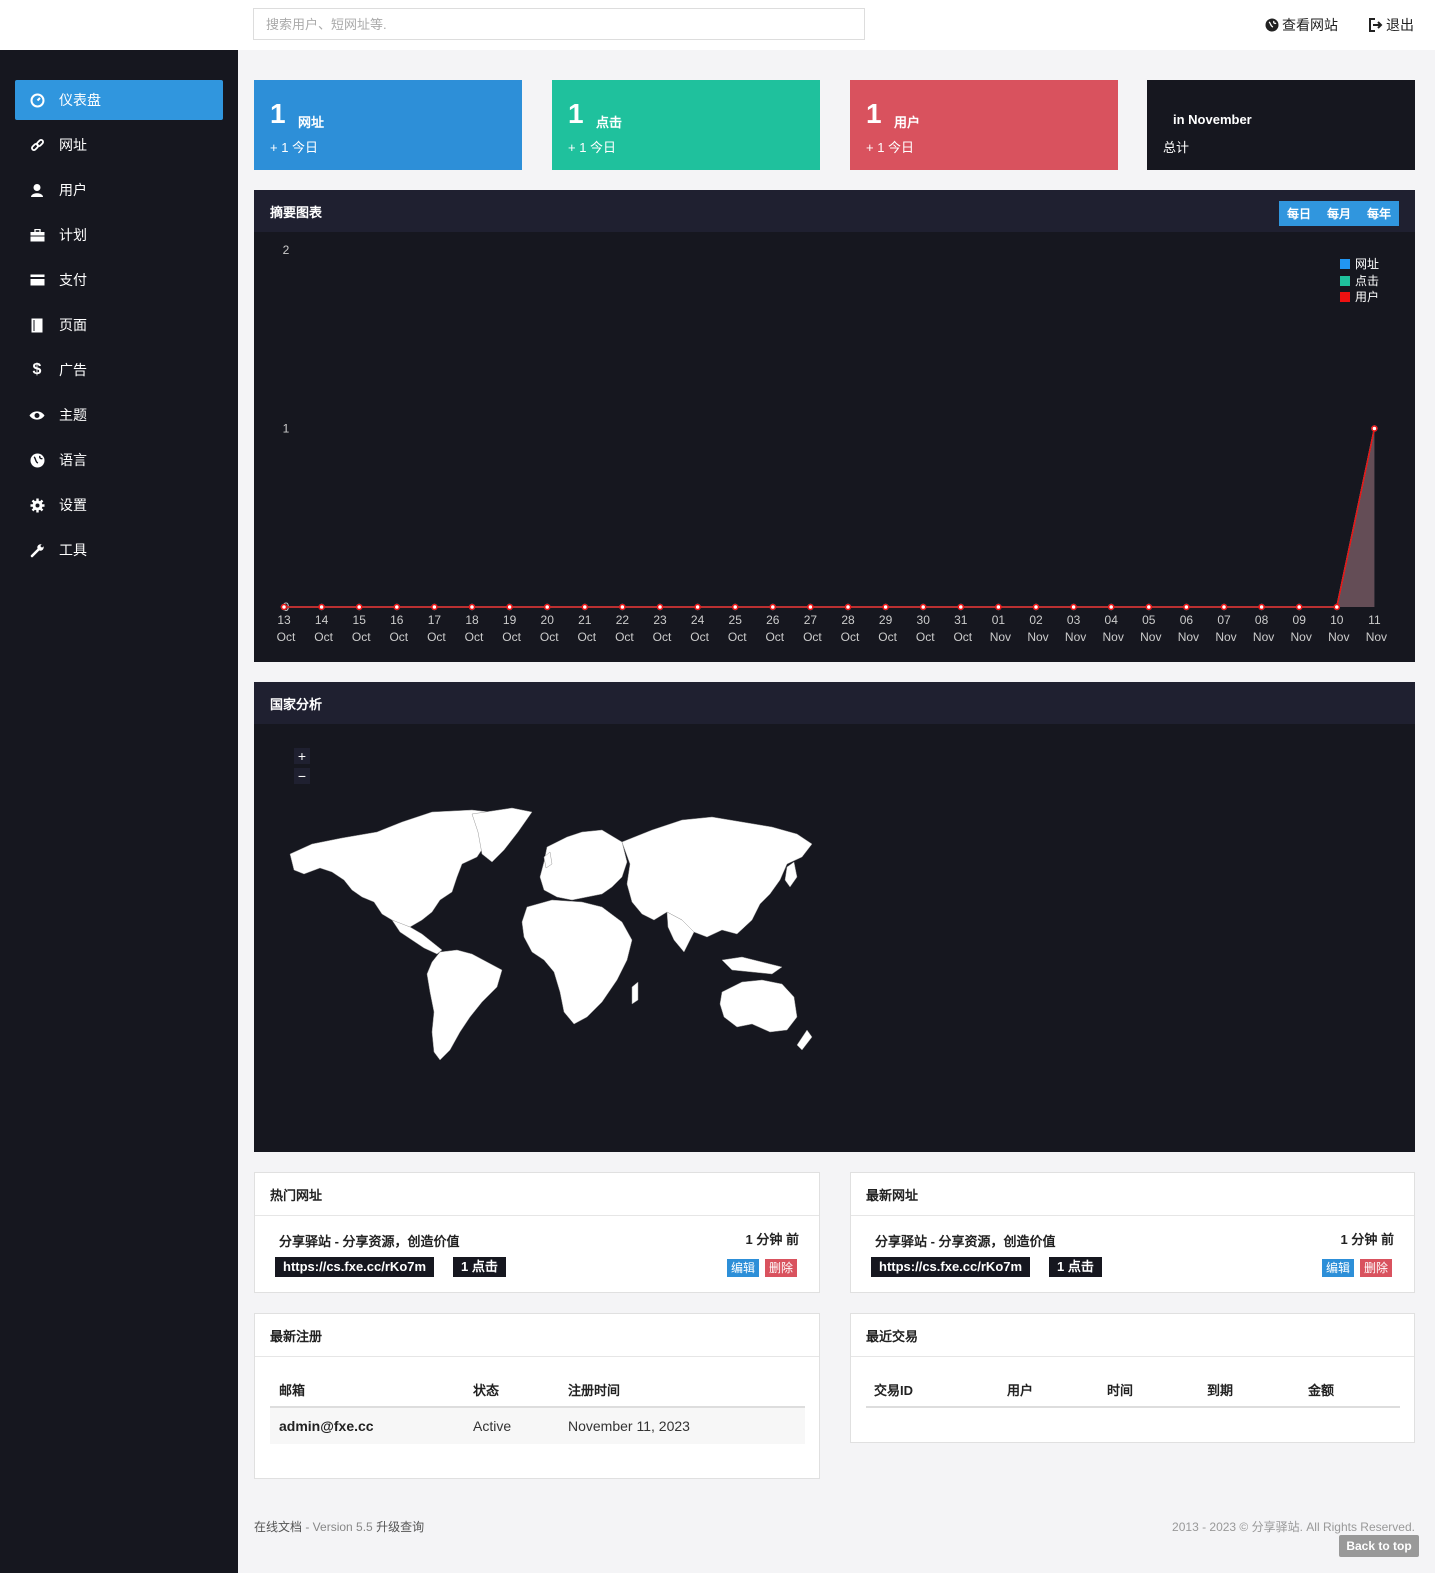  I want to click on sidebar-item-label: 主题, so click(73, 415).